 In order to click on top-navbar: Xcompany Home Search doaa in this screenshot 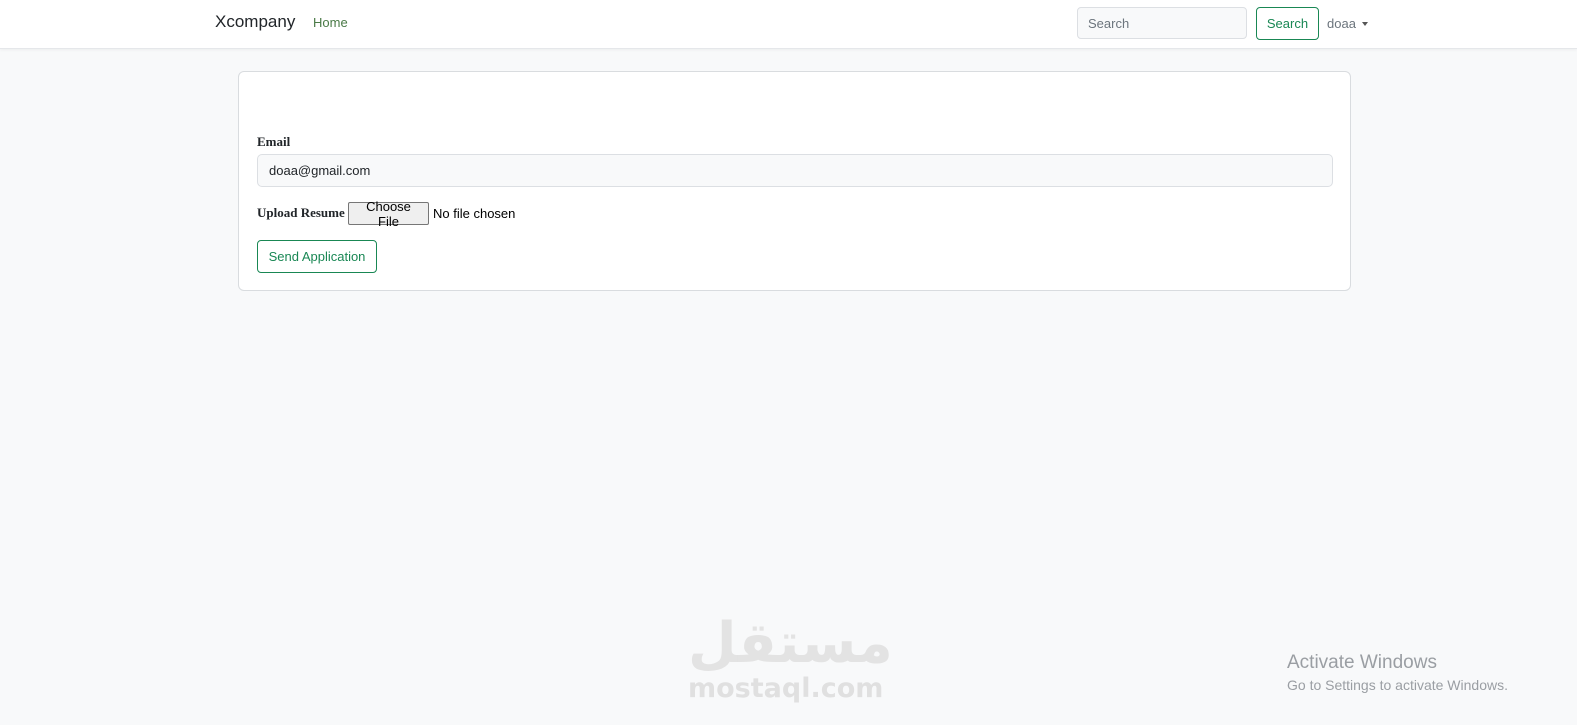, I will do `click(788, 24)`.